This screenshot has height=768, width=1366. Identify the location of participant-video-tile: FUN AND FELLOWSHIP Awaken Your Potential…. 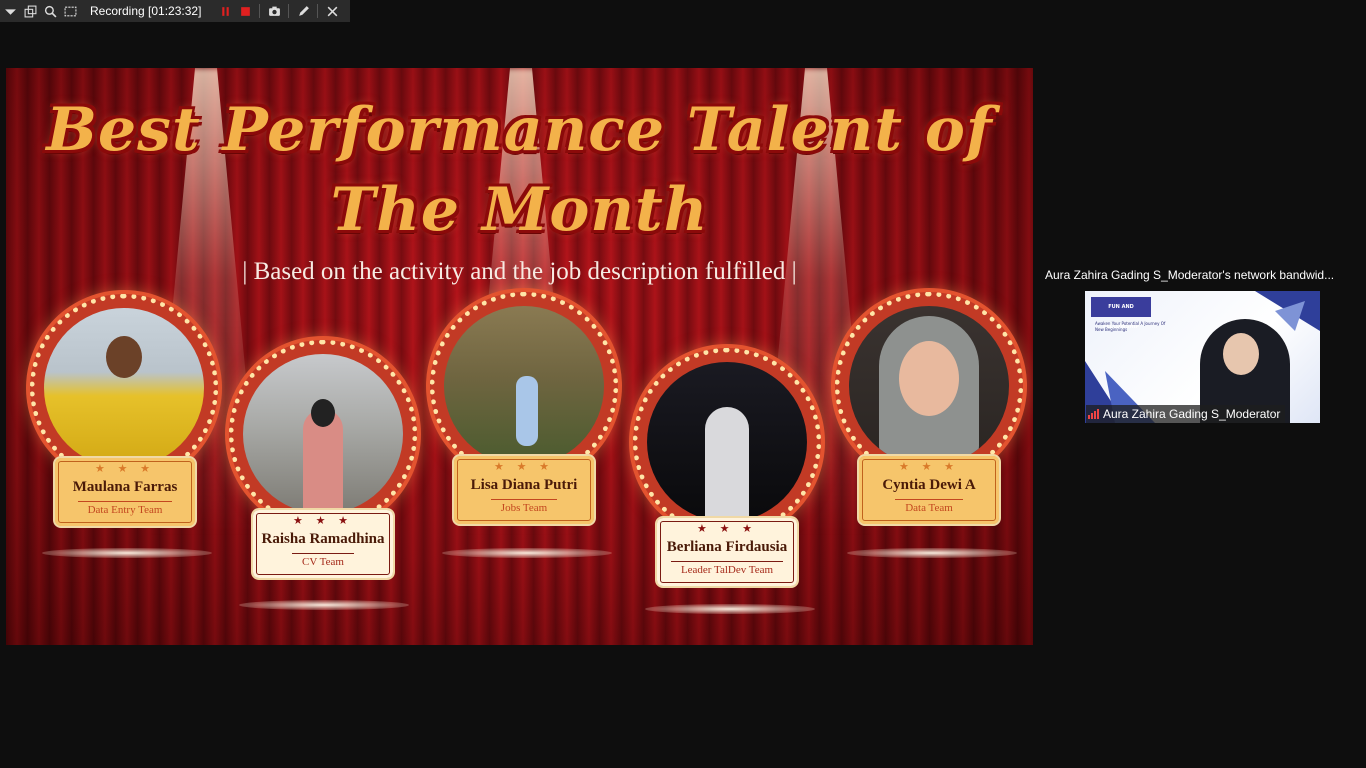
(1202, 357).